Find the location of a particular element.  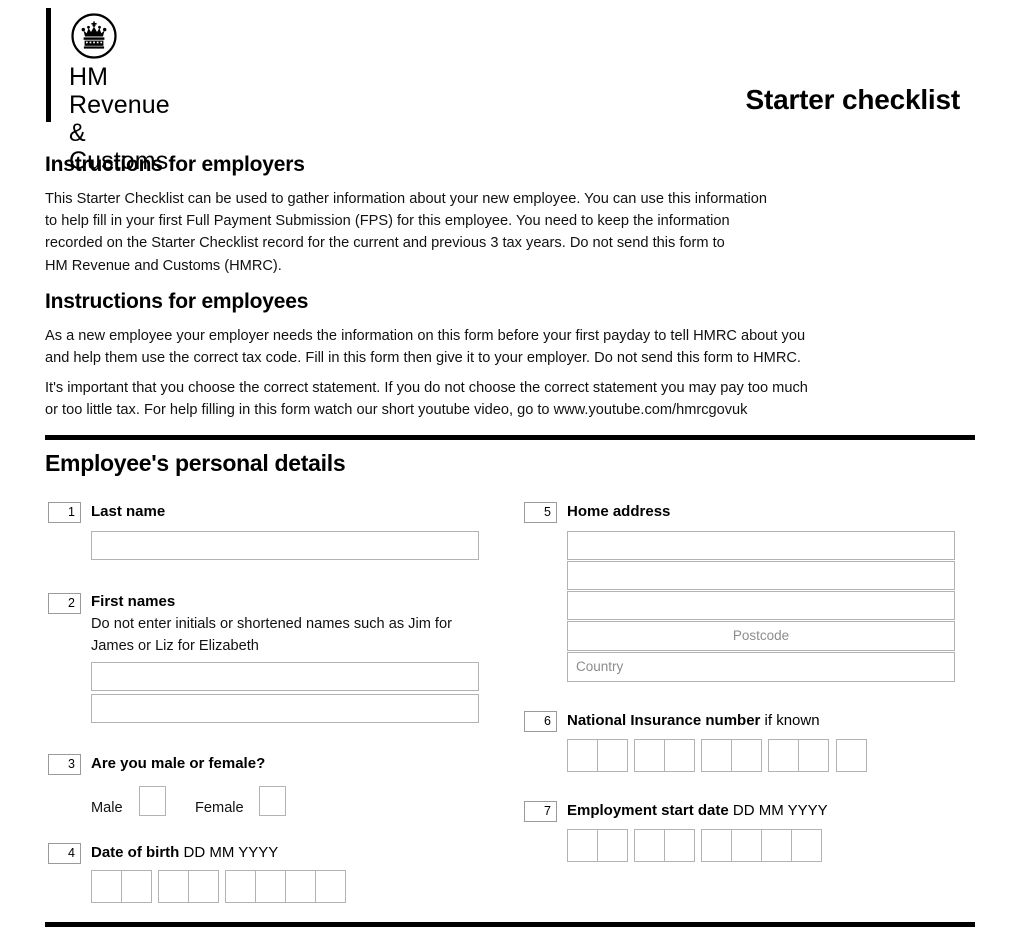

male-label: Male is located at coordinates (107, 808).